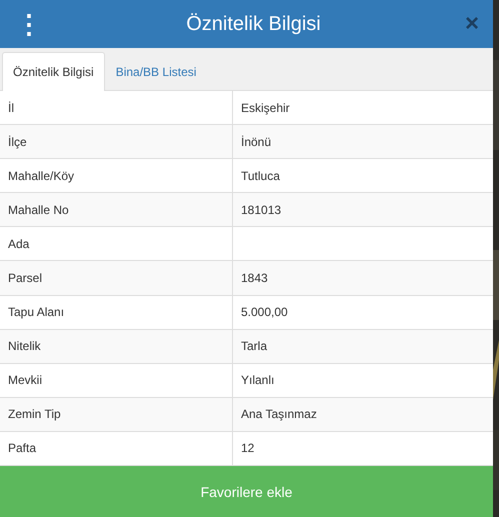  What do you see at coordinates (36, 312) in the screenshot?
I see `table-cell: Tapu Alanı` at bounding box center [36, 312].